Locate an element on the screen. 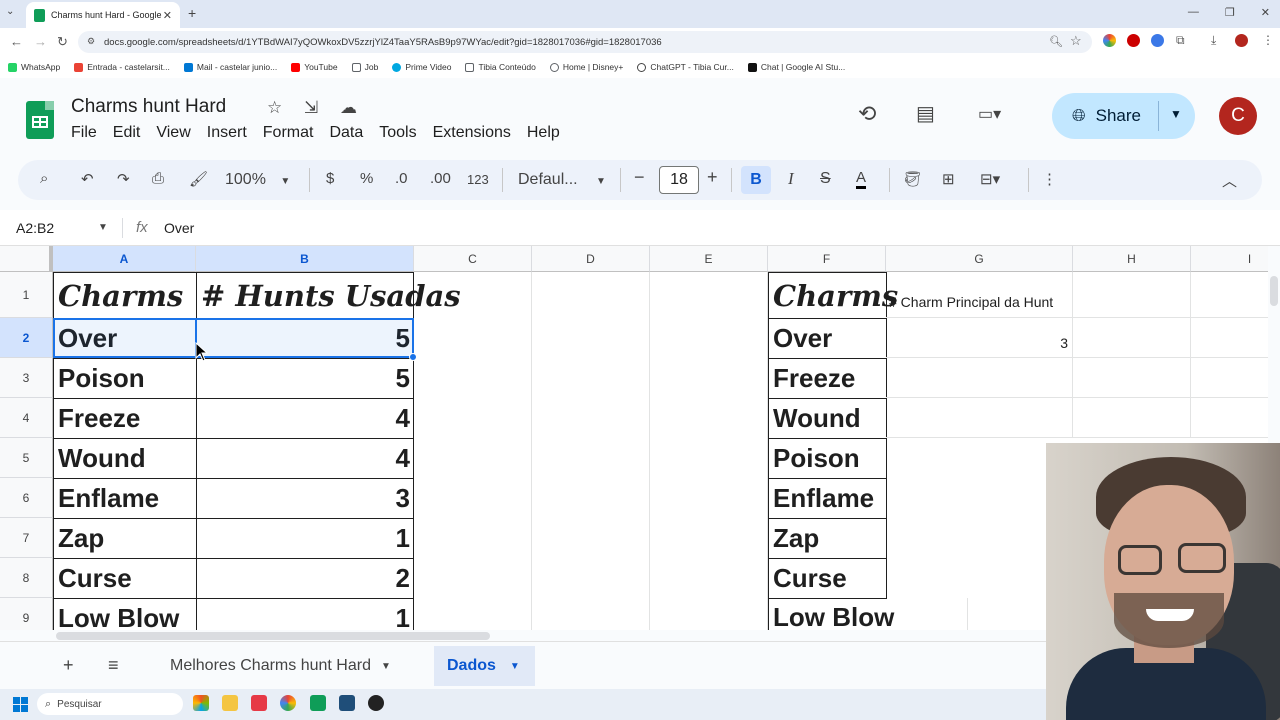 Image resolution: width=1280 pixels, height=720 pixels. account-avatar: C is located at coordinates (1238, 116).